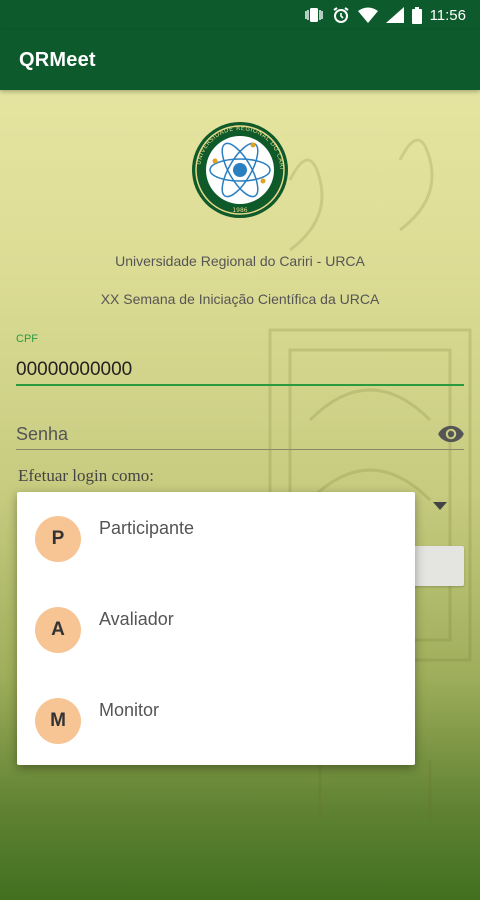 Image resolution: width=480 pixels, height=900 pixels. What do you see at coordinates (216, 537) in the screenshot?
I see `menu-item-participante: P Participante` at bounding box center [216, 537].